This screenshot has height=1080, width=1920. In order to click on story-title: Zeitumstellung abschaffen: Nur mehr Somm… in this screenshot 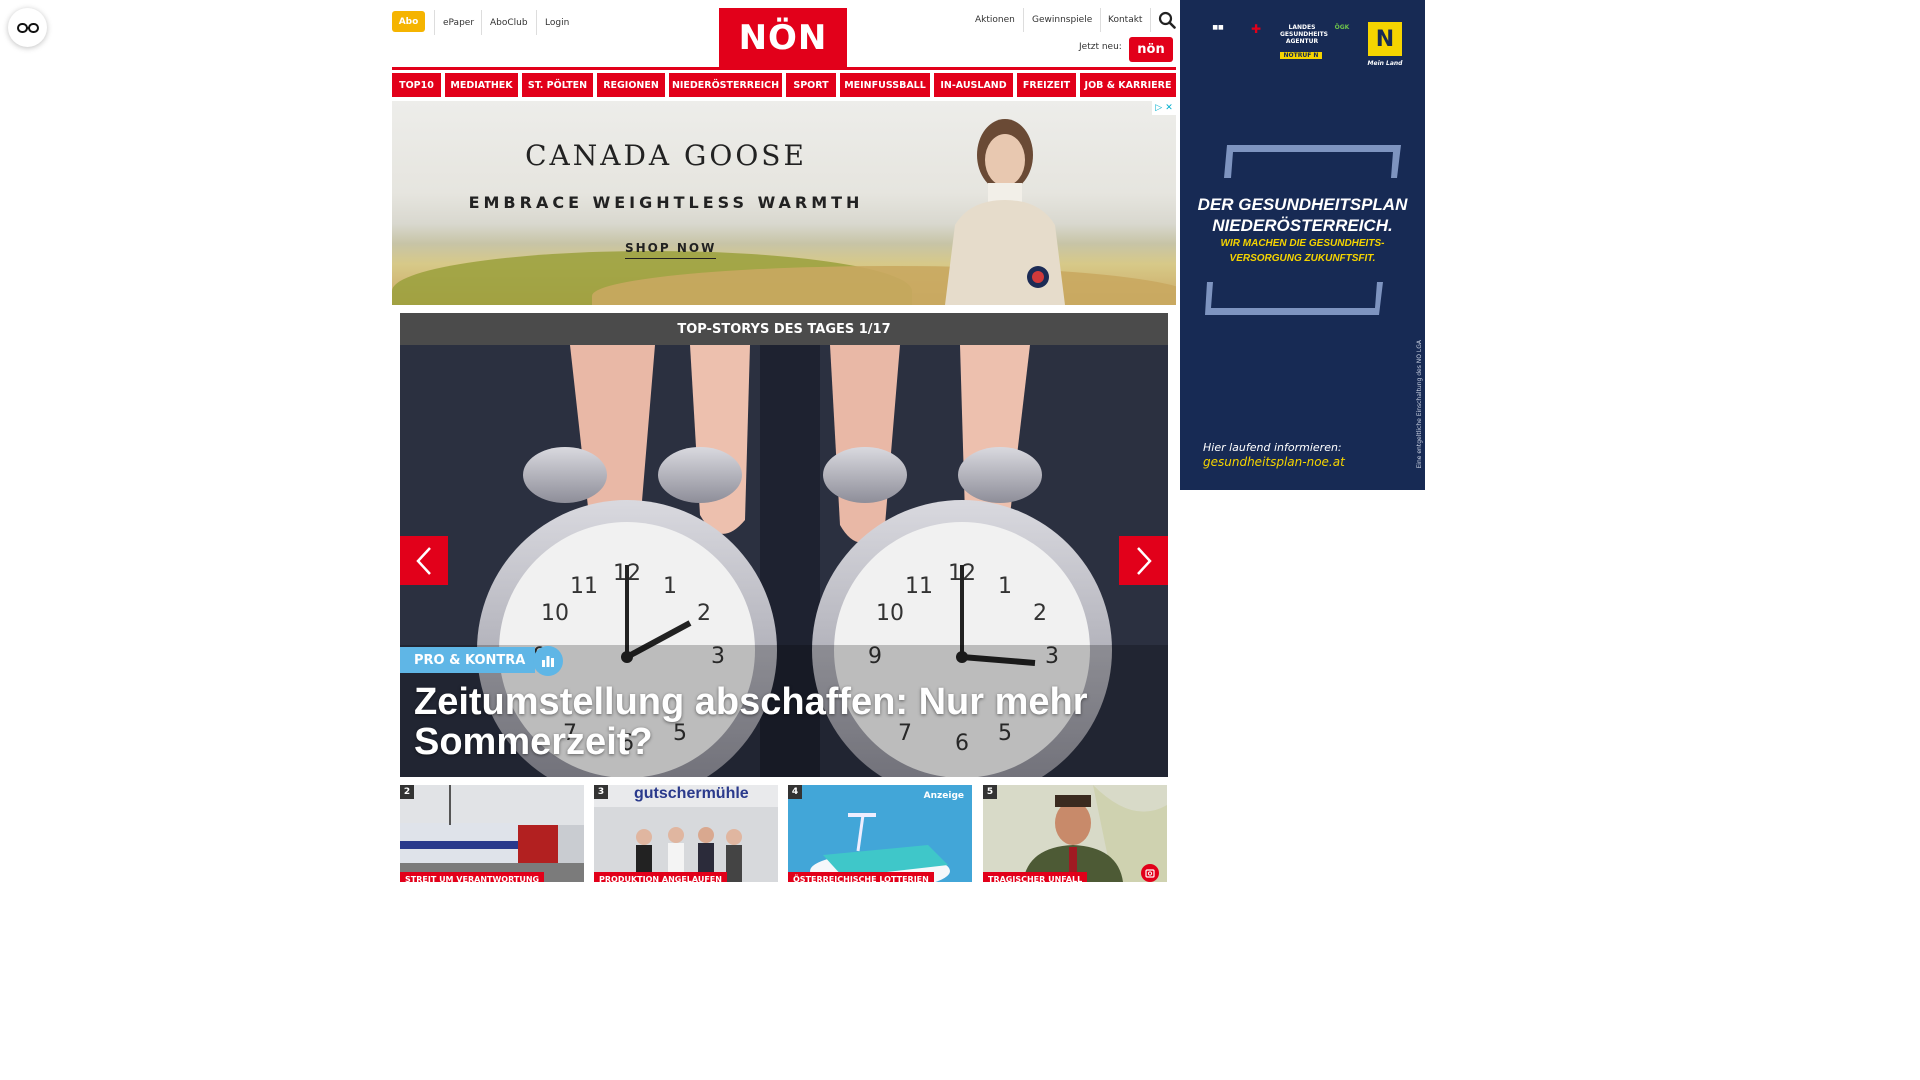, I will do `click(784, 722)`.